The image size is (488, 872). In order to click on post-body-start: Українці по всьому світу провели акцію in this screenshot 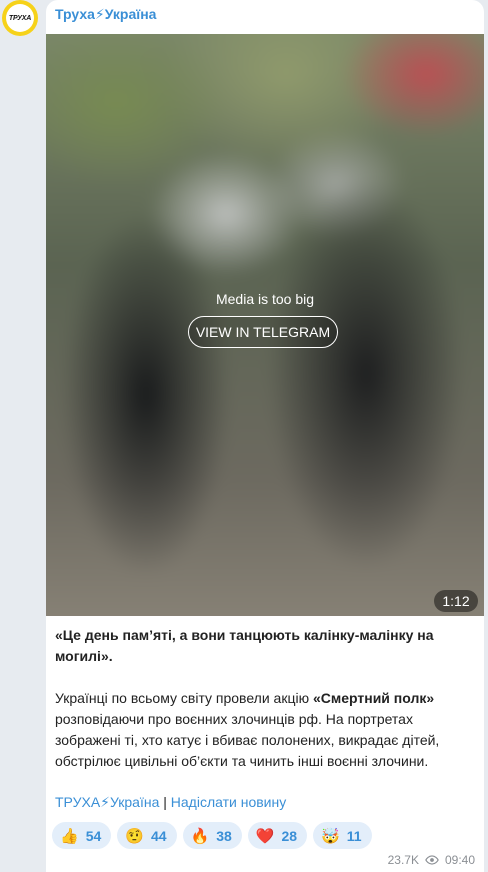, I will do `click(184, 698)`.